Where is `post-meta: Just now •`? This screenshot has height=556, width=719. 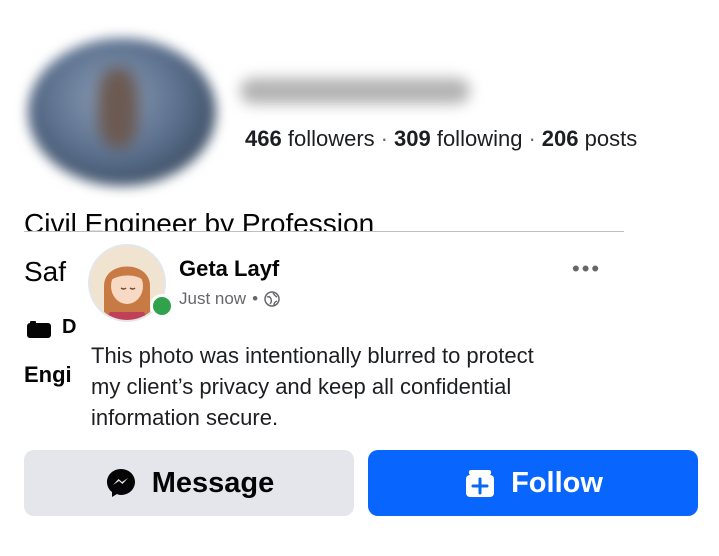 post-meta: Just now • is located at coordinates (229, 299).